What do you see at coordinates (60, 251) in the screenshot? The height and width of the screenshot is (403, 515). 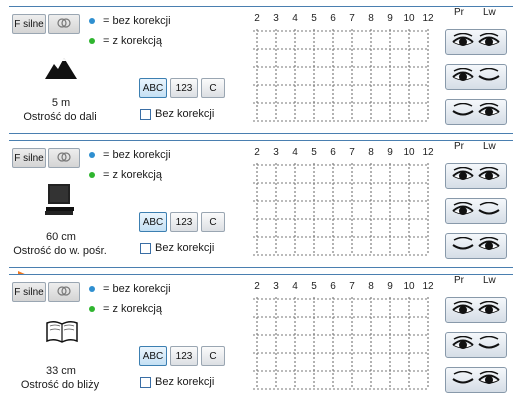 I see `test-description: Ostrość do w. pośr.` at bounding box center [60, 251].